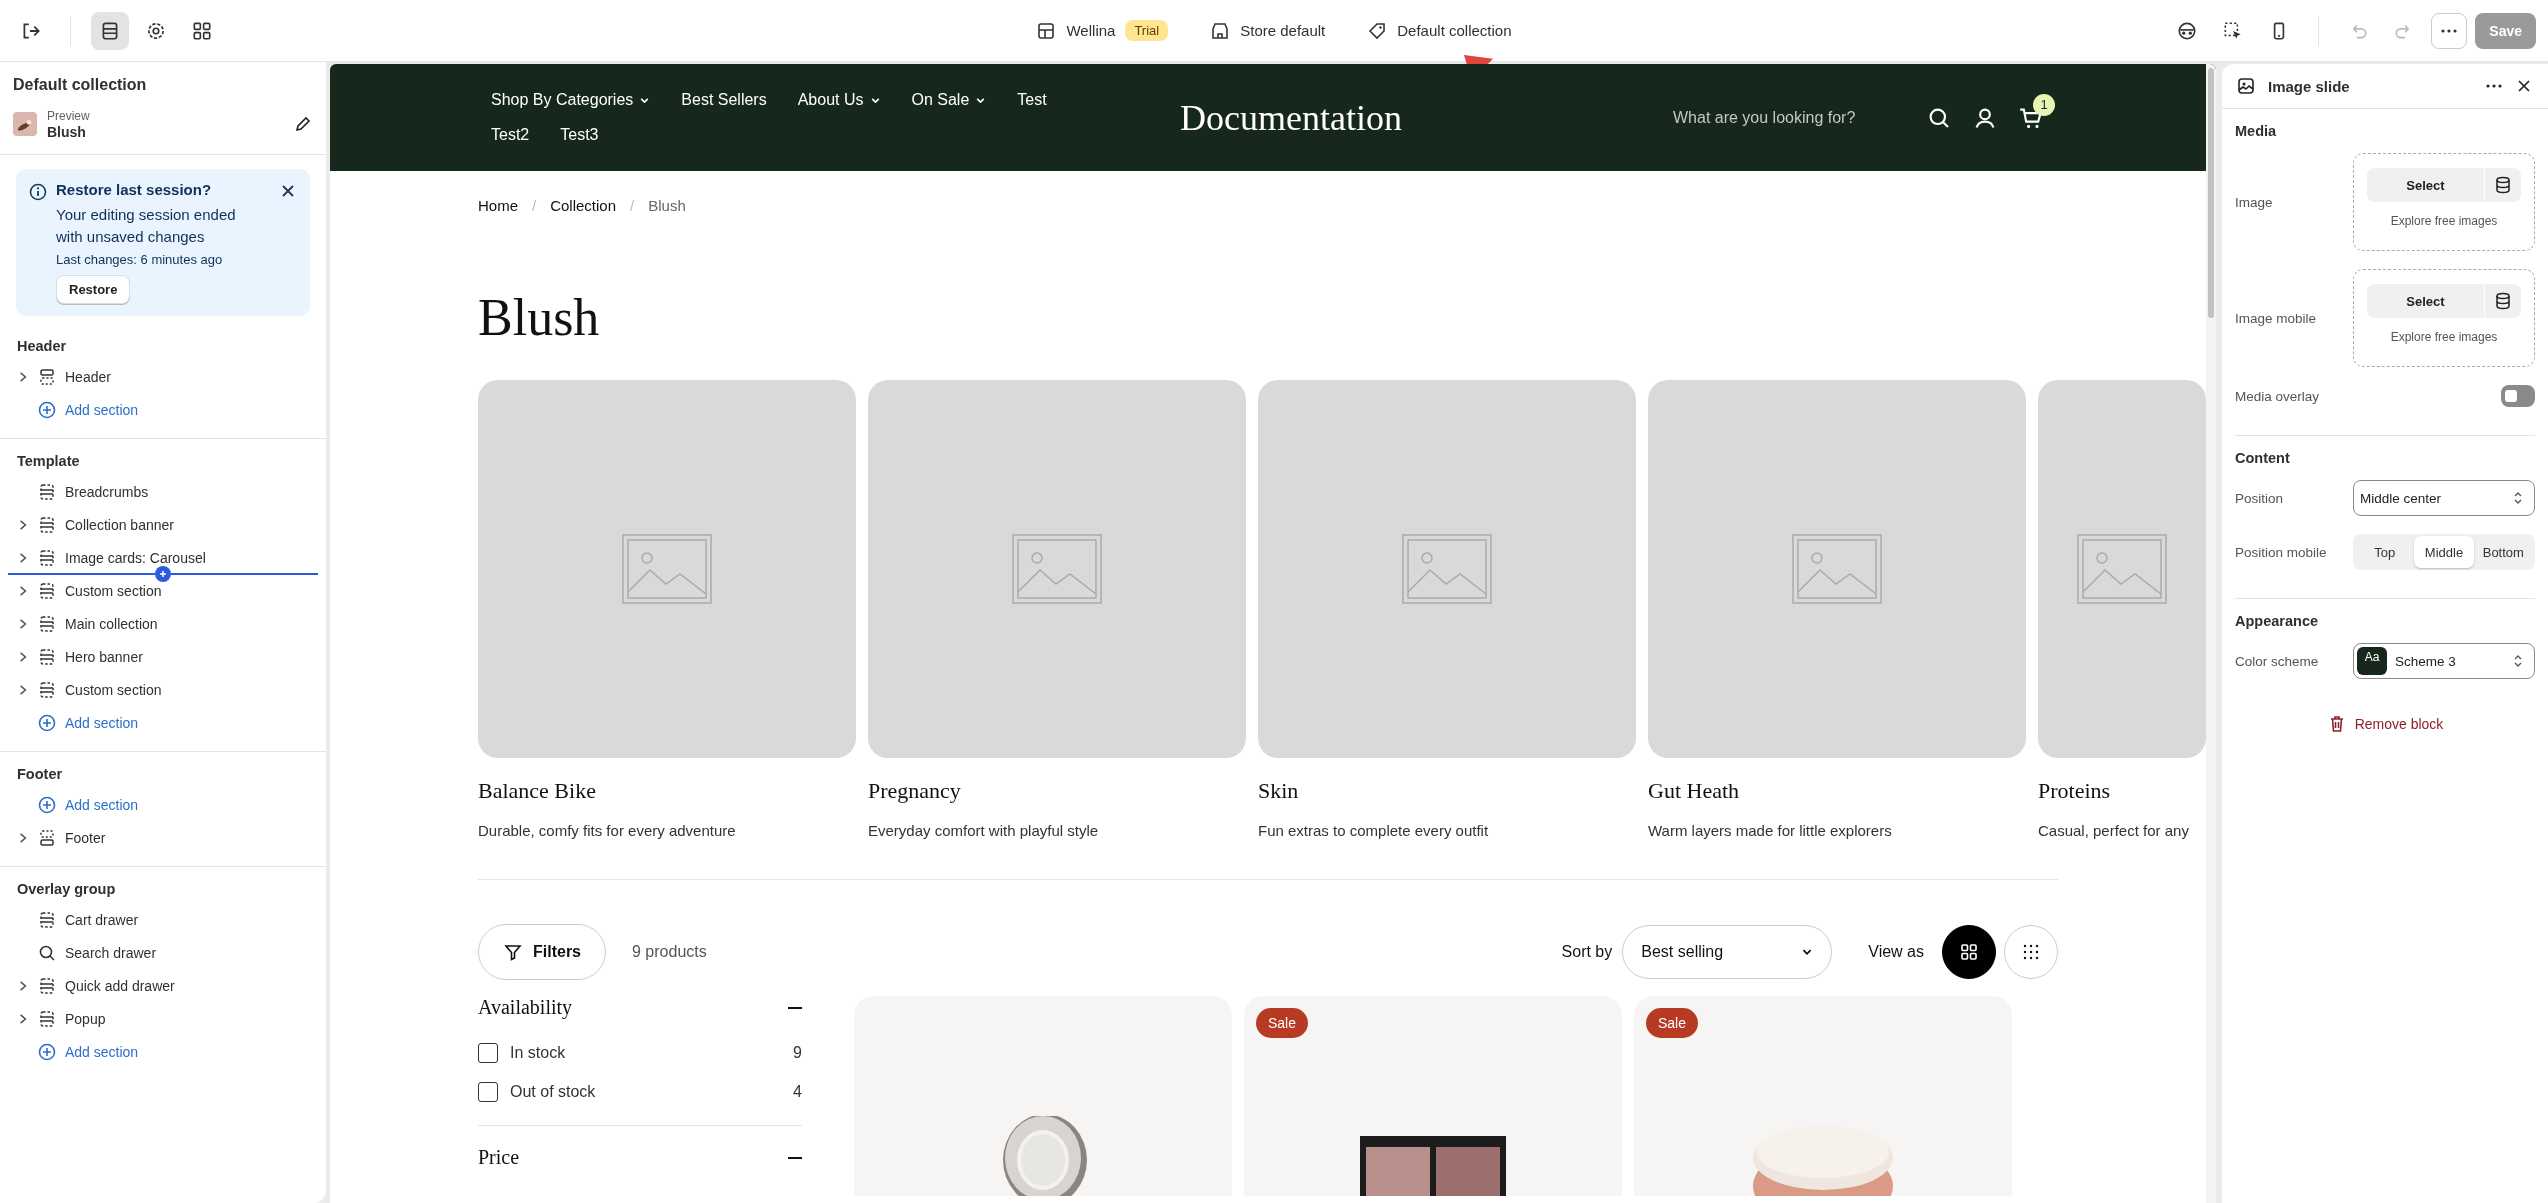 This screenshot has width=2548, height=1203. I want to click on search-field: What are you looking for?, so click(1788, 117).